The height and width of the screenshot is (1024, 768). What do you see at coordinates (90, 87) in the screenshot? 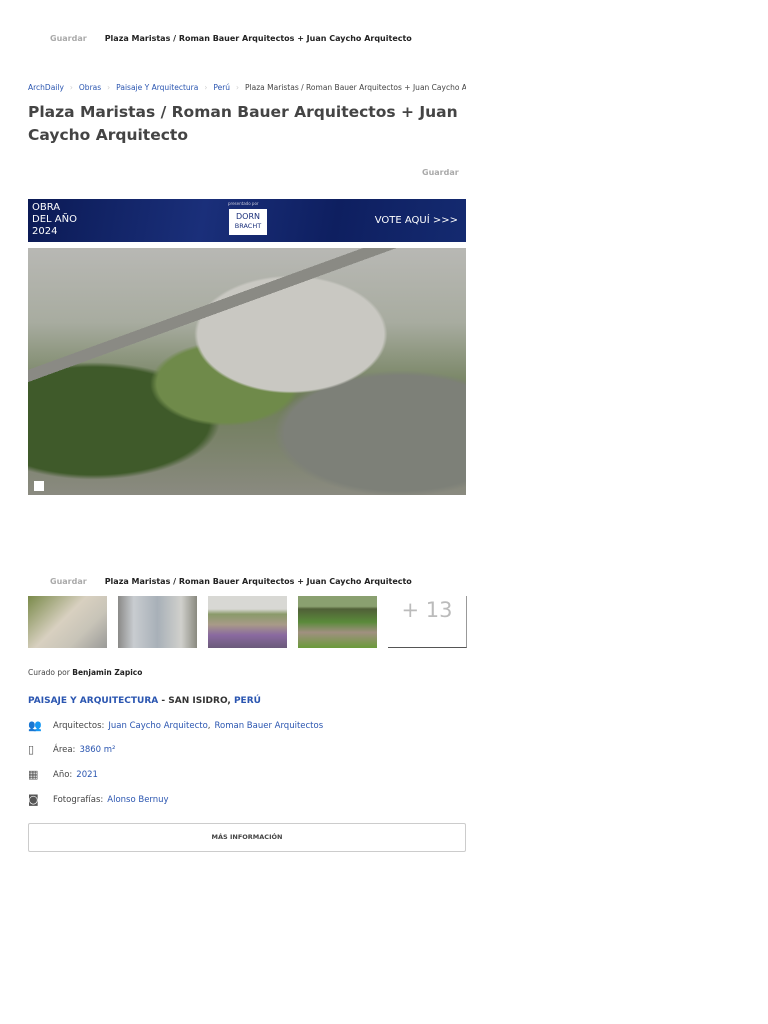
I see `breadcrumb-obras: Obras` at bounding box center [90, 87].